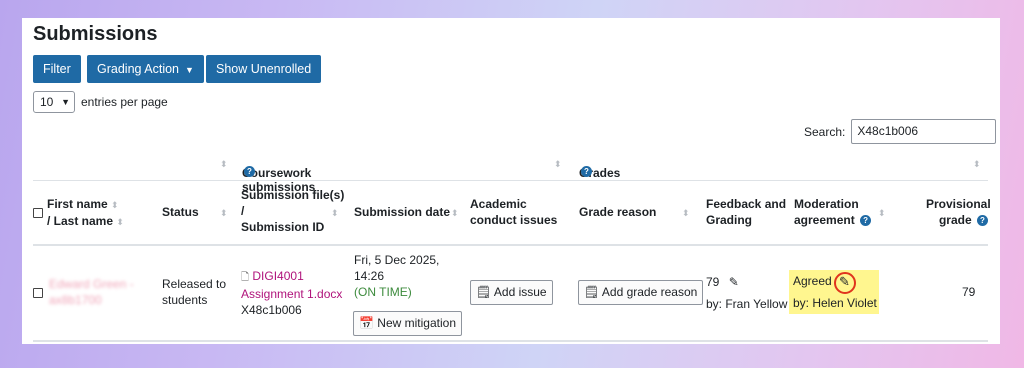  Describe the element at coordinates (194, 284) in the screenshot. I see `status-line-1: Released to` at that location.